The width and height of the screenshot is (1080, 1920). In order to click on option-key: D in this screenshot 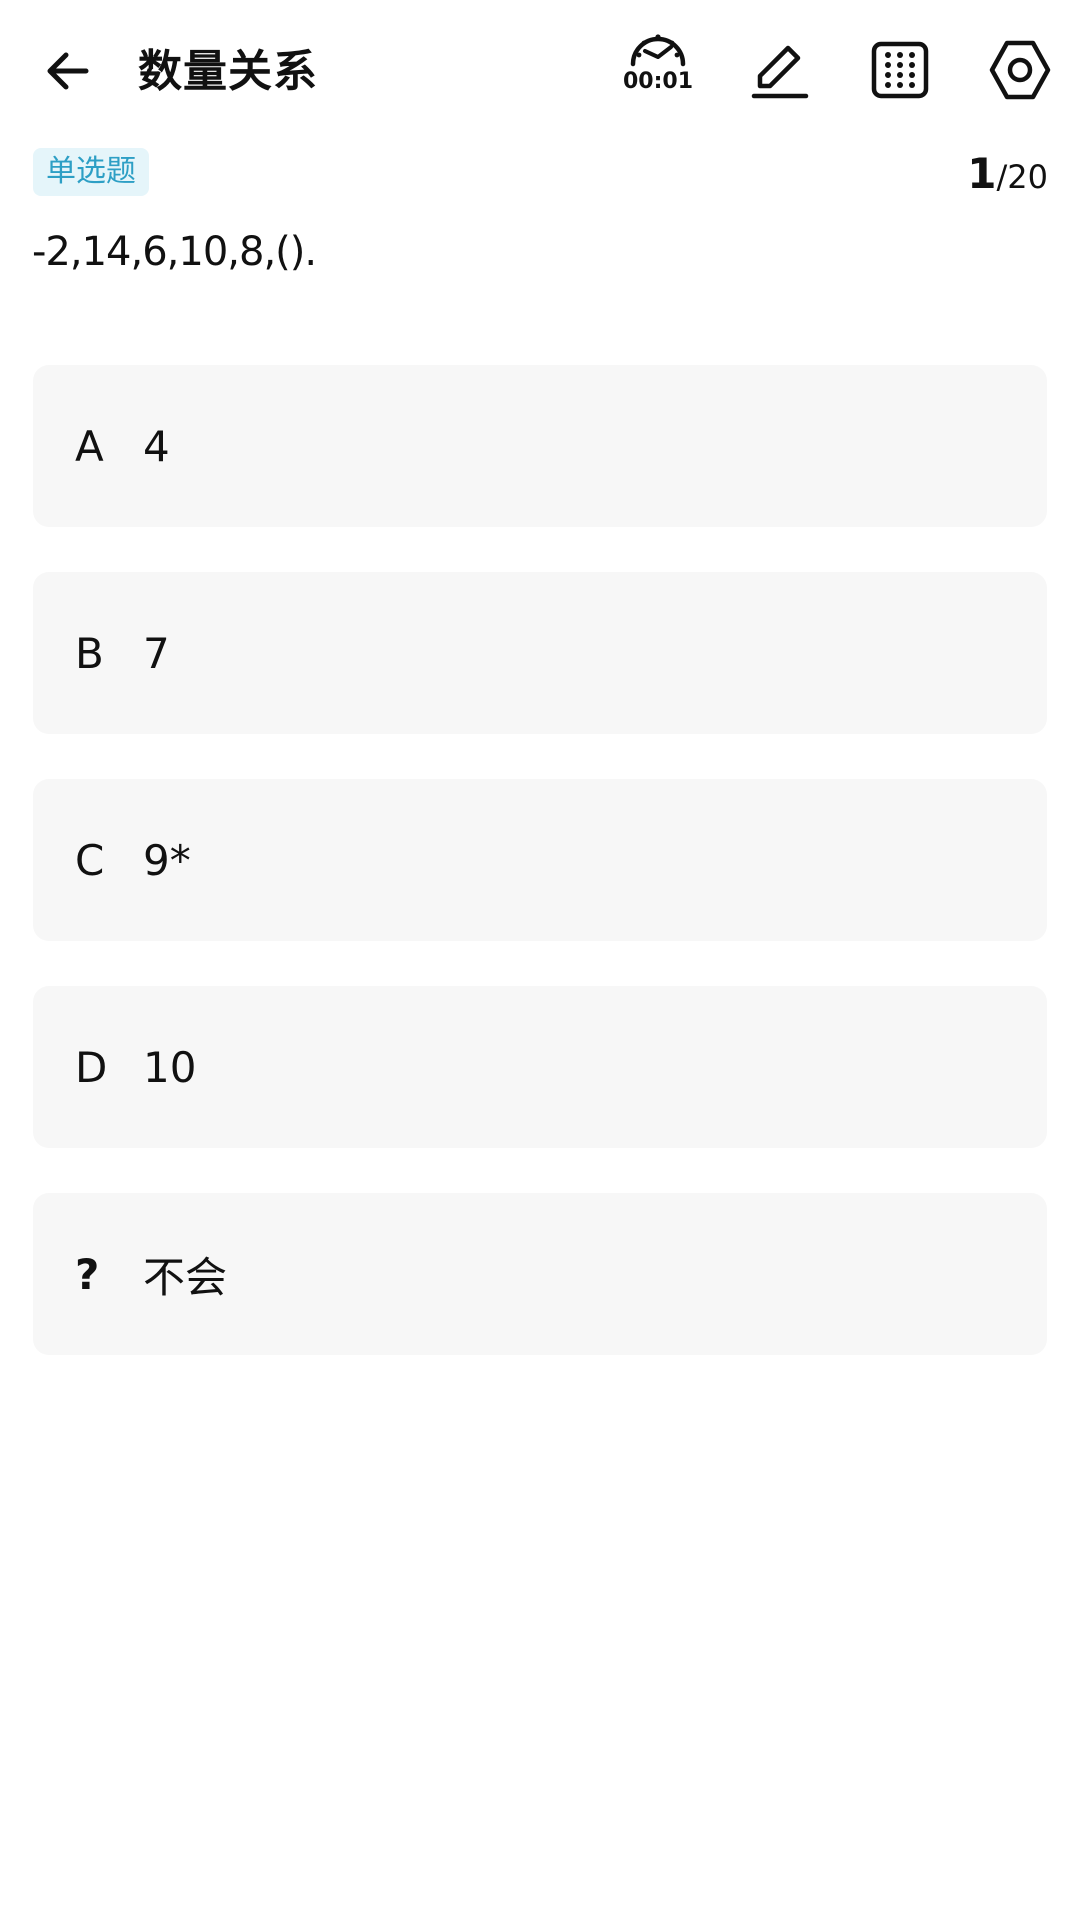, I will do `click(91, 1067)`.